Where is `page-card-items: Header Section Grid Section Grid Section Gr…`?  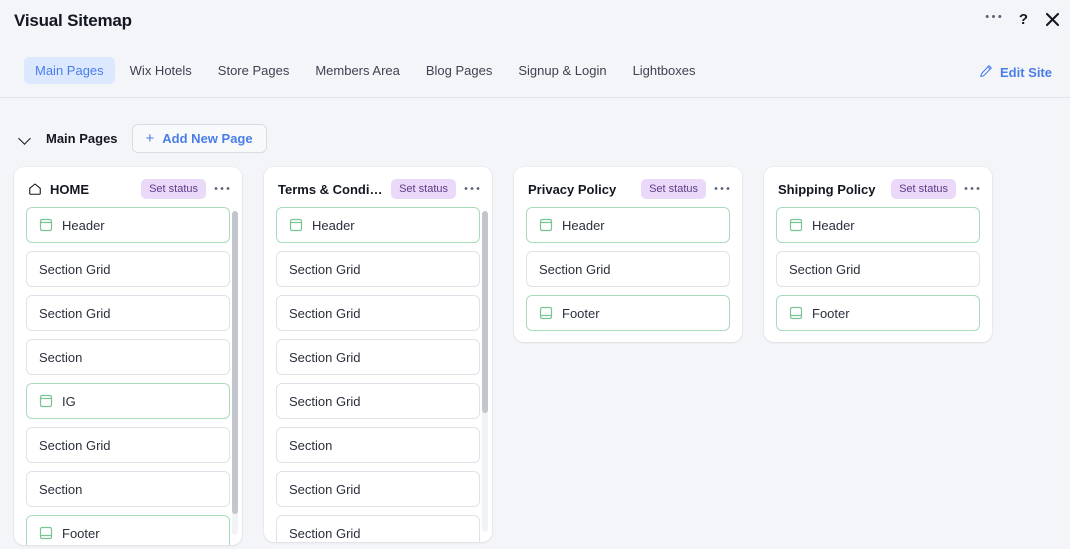 page-card-items: Header Section Grid Section Grid Section Gr… is located at coordinates (378, 374).